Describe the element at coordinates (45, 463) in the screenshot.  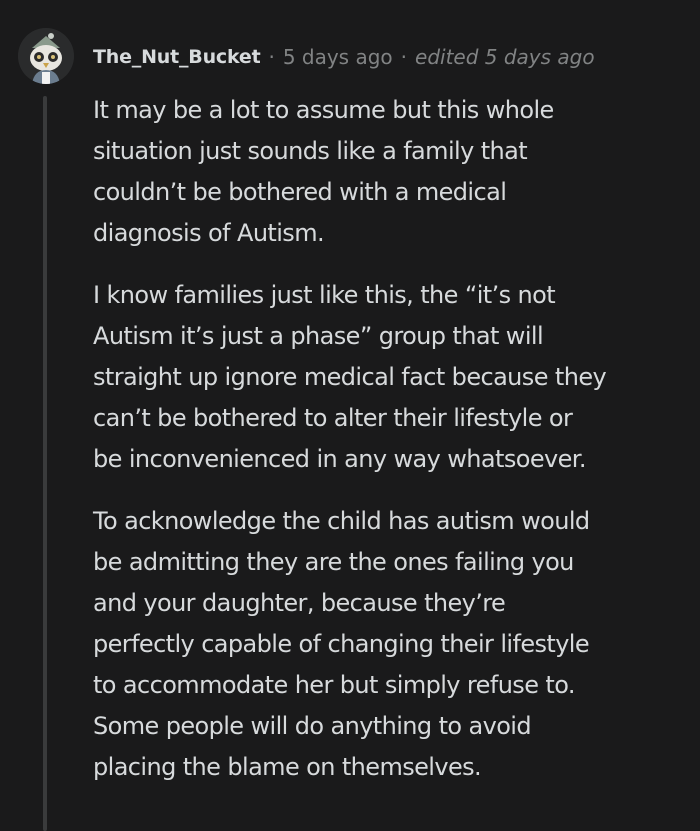
I see `thread-line` at that location.